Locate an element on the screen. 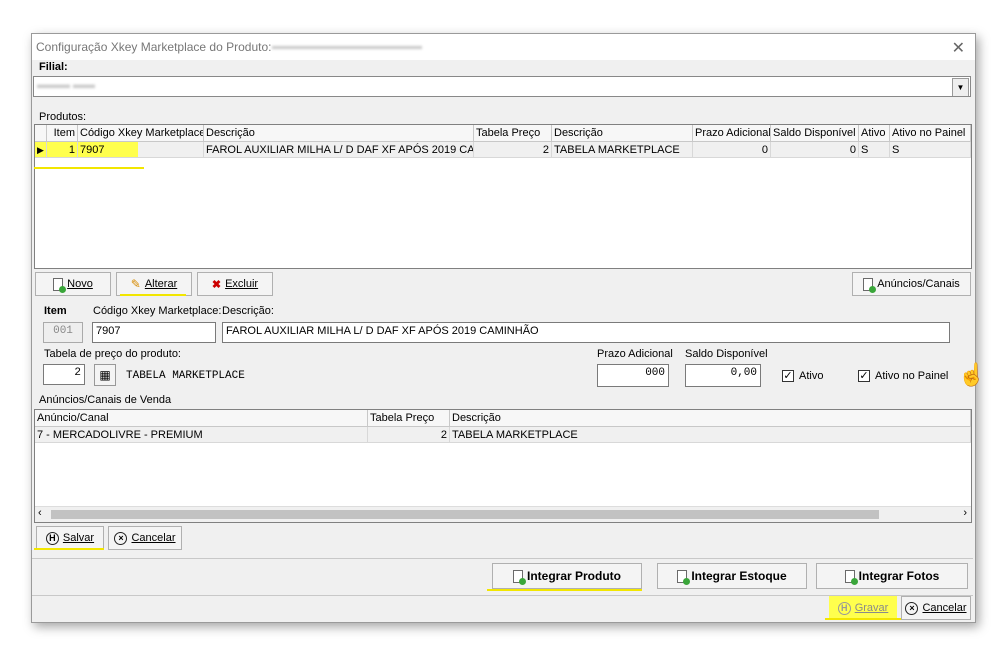 The image size is (1007, 654). scroll-left-icon: ‹ is located at coordinates (40, 513).